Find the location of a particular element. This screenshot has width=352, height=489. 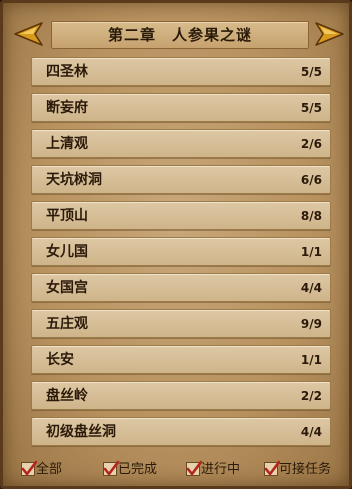

quest-row: 上清观 2/6 is located at coordinates (181, 143).